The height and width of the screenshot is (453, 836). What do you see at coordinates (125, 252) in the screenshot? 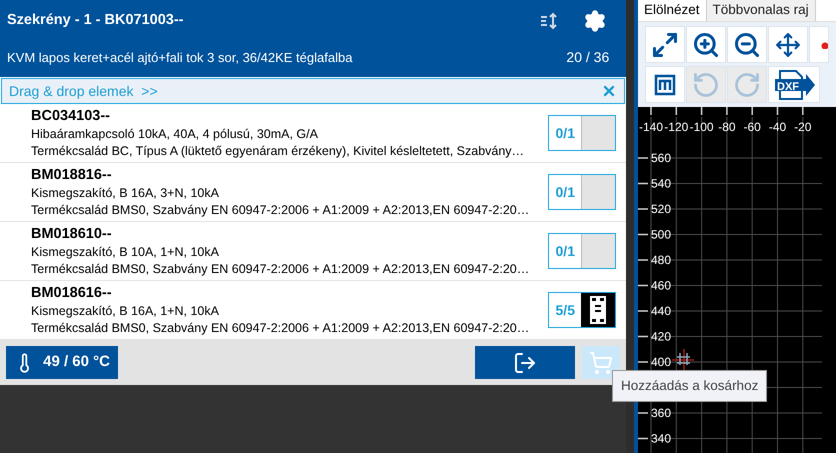
I see `product-name: Kismegszakító, B 10A, 1+N, 10kA` at bounding box center [125, 252].